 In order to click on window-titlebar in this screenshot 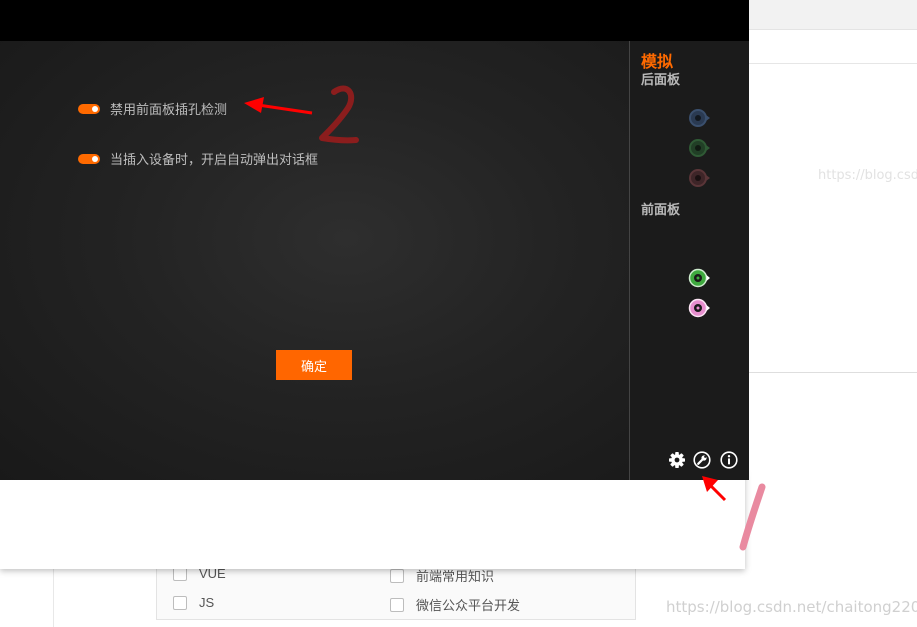, I will do `click(374, 20)`.